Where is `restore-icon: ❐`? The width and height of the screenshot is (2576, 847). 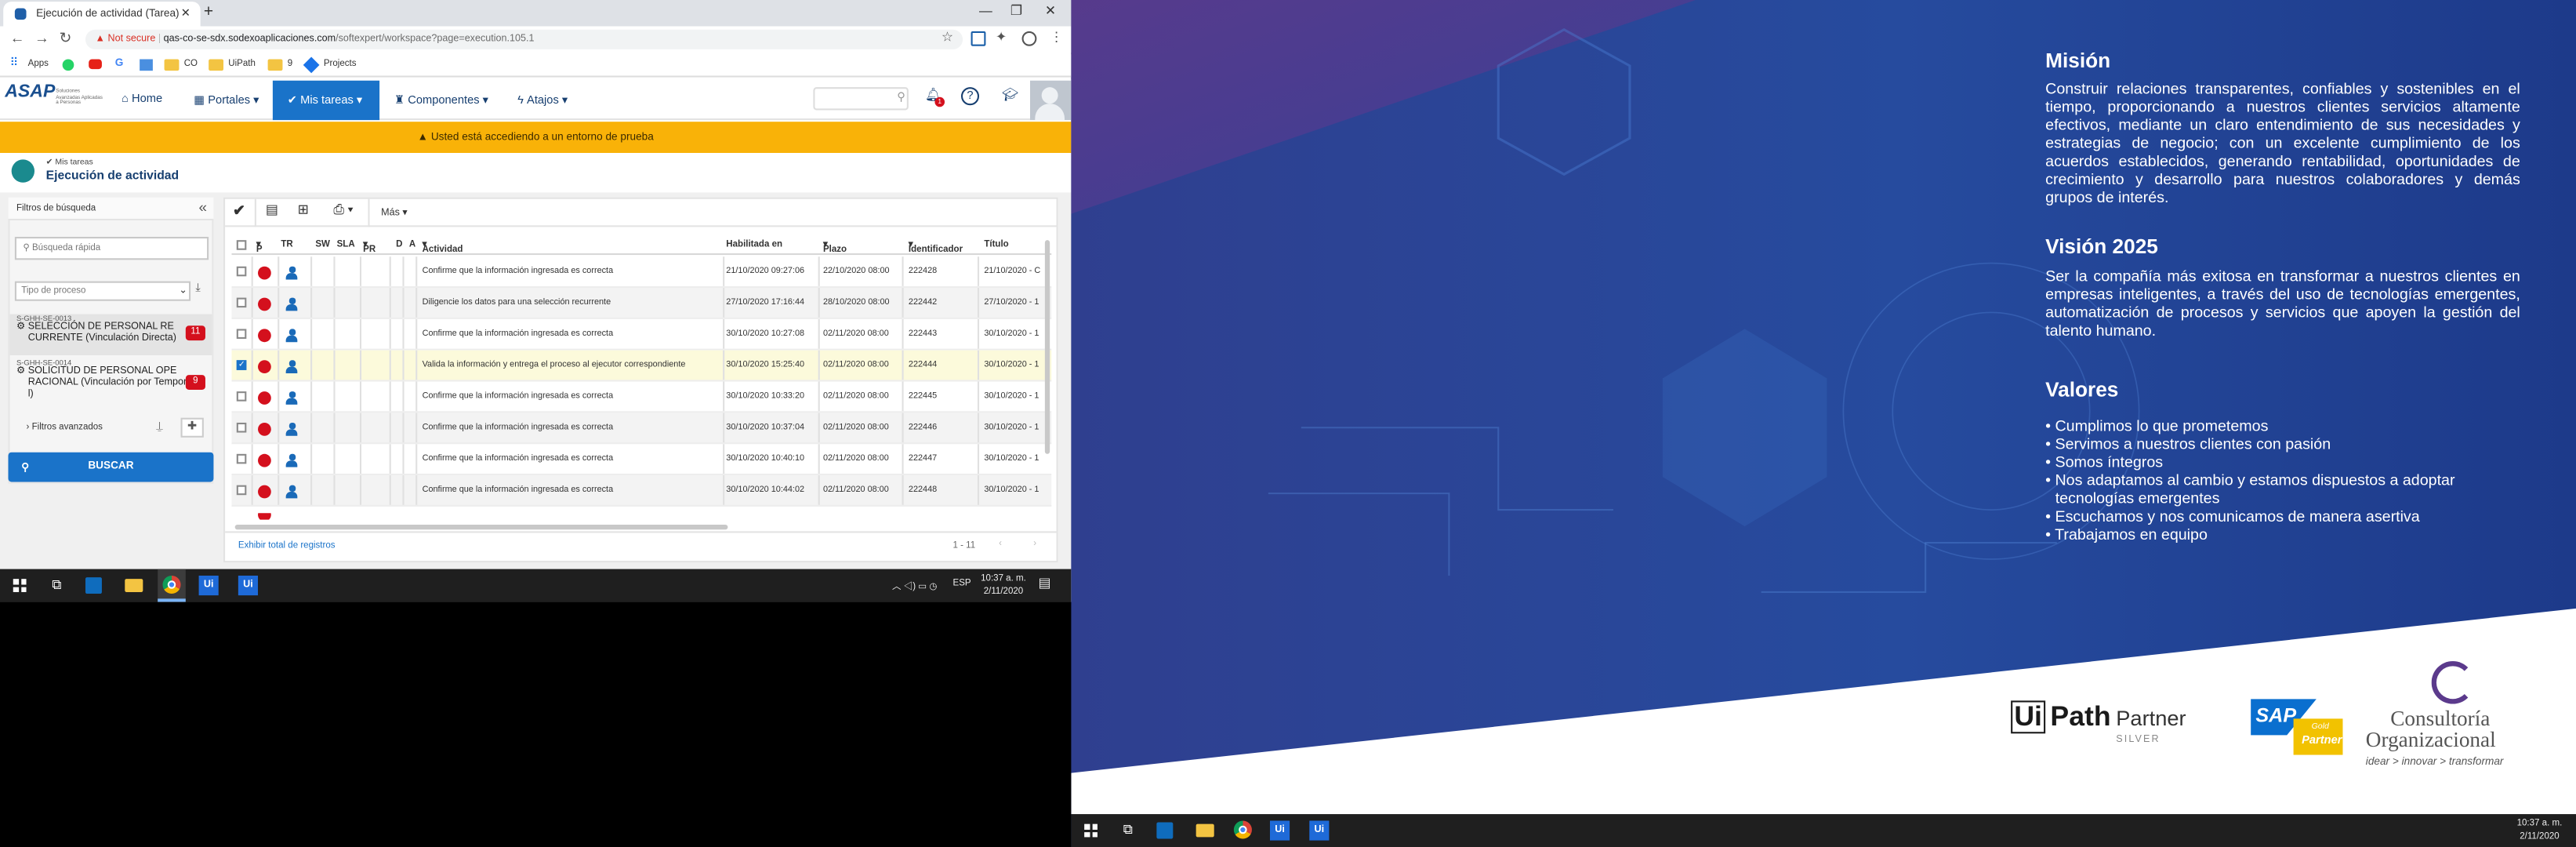 restore-icon: ❐ is located at coordinates (1016, 10).